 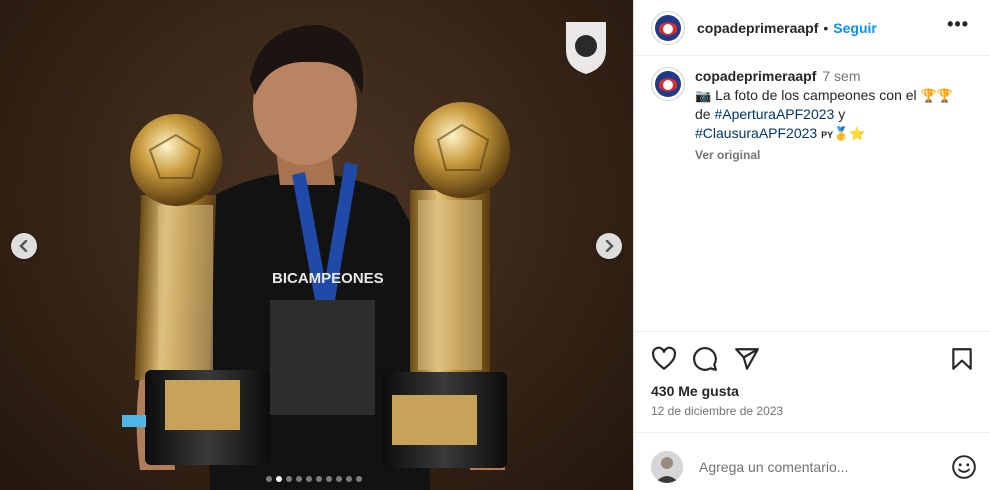 What do you see at coordinates (747, 359) in the screenshot?
I see `share-icon` at bounding box center [747, 359].